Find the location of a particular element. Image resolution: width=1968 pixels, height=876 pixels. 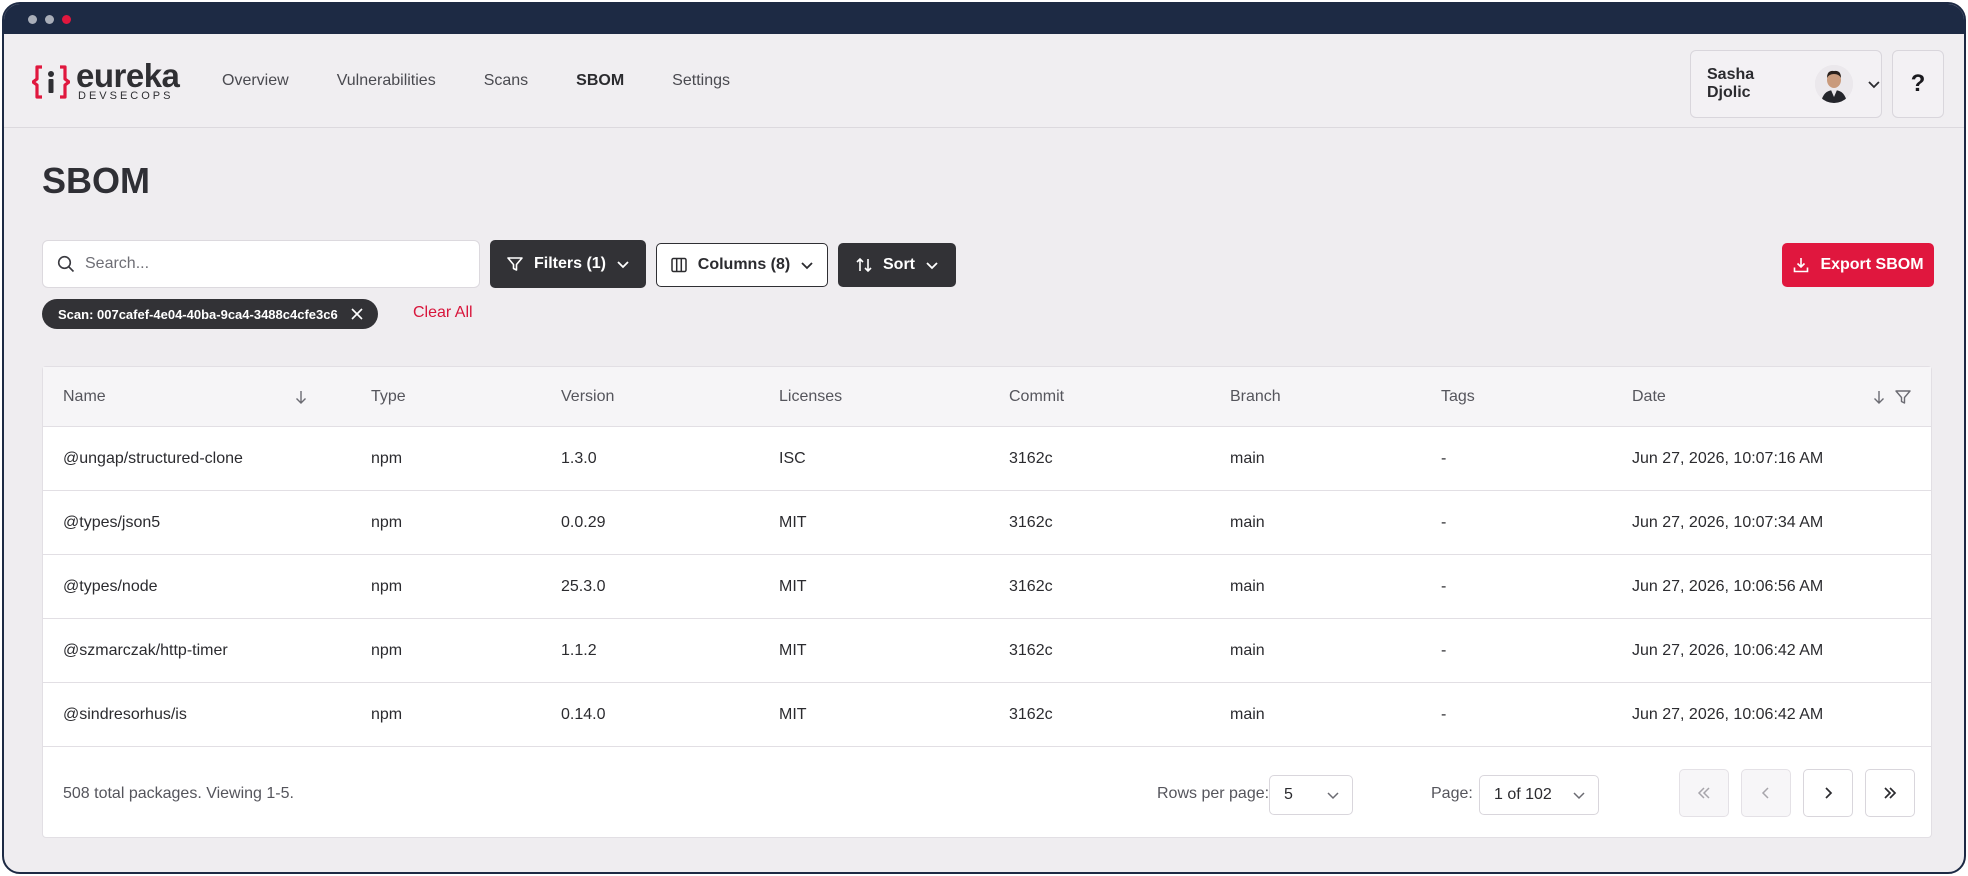

user-menu: Sasha Djolic is located at coordinates (1786, 84).